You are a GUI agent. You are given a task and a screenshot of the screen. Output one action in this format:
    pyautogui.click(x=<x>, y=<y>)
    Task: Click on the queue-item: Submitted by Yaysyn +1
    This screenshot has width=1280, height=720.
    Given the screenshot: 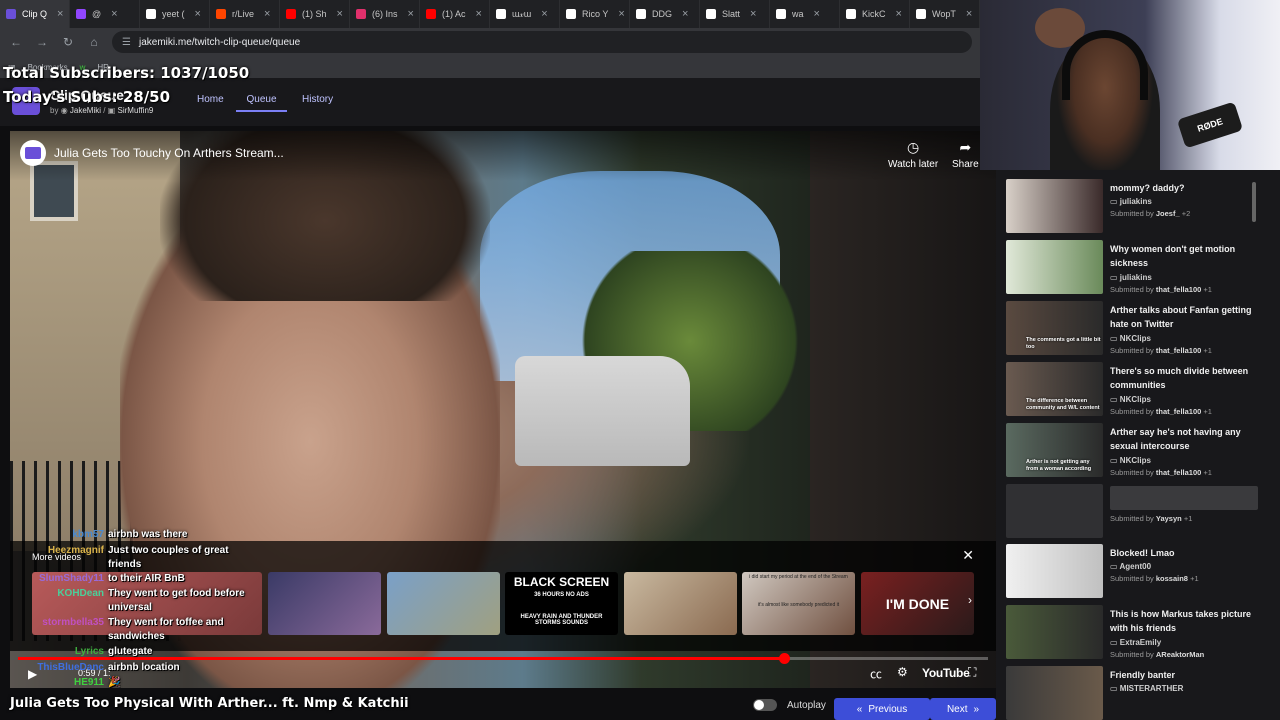 What is the action you would take?
    pyautogui.click(x=1136, y=513)
    